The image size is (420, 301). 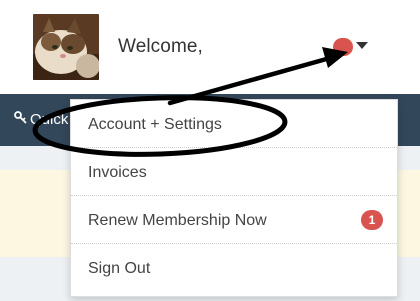 I want to click on notification-badge, so click(x=343, y=47).